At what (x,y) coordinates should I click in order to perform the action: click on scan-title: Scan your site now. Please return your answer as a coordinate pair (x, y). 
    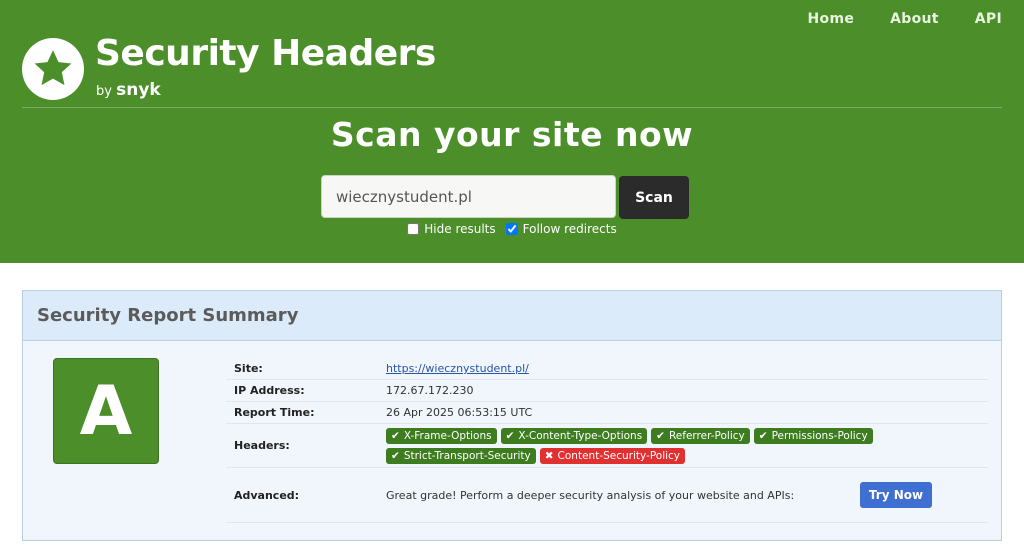
    Looking at the image, I should click on (512, 134).